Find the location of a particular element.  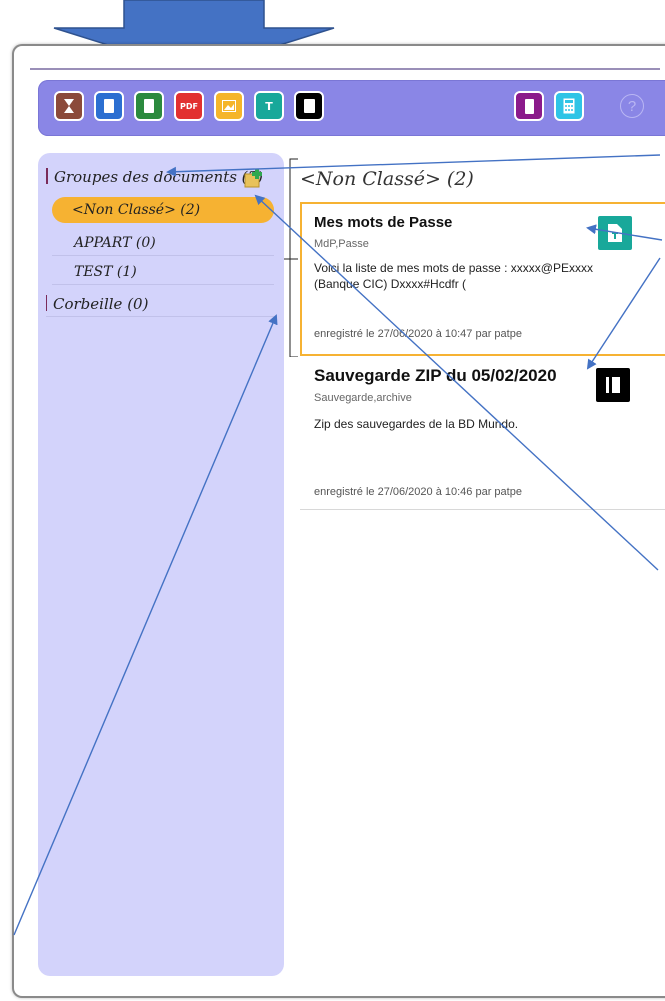

document-title: Mes mots de Passe is located at coordinates (383, 222).